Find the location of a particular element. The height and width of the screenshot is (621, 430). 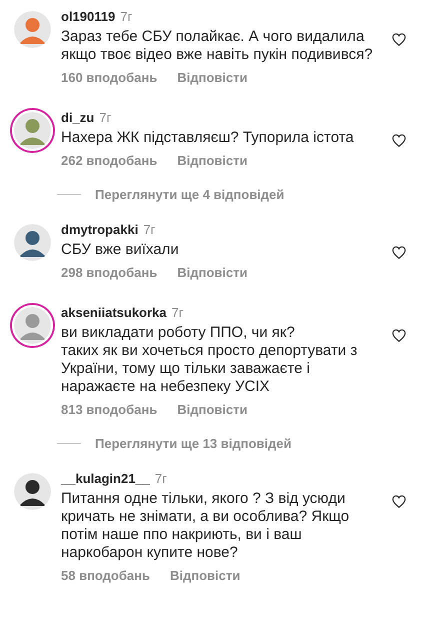

comment-text: Питання одне тільки, якого ? З від усюди кричать не знімати, а ви особлива? Якщо потім наше ппо накриють, ви і ваш наркобарон купите нове? is located at coordinates (205, 526).